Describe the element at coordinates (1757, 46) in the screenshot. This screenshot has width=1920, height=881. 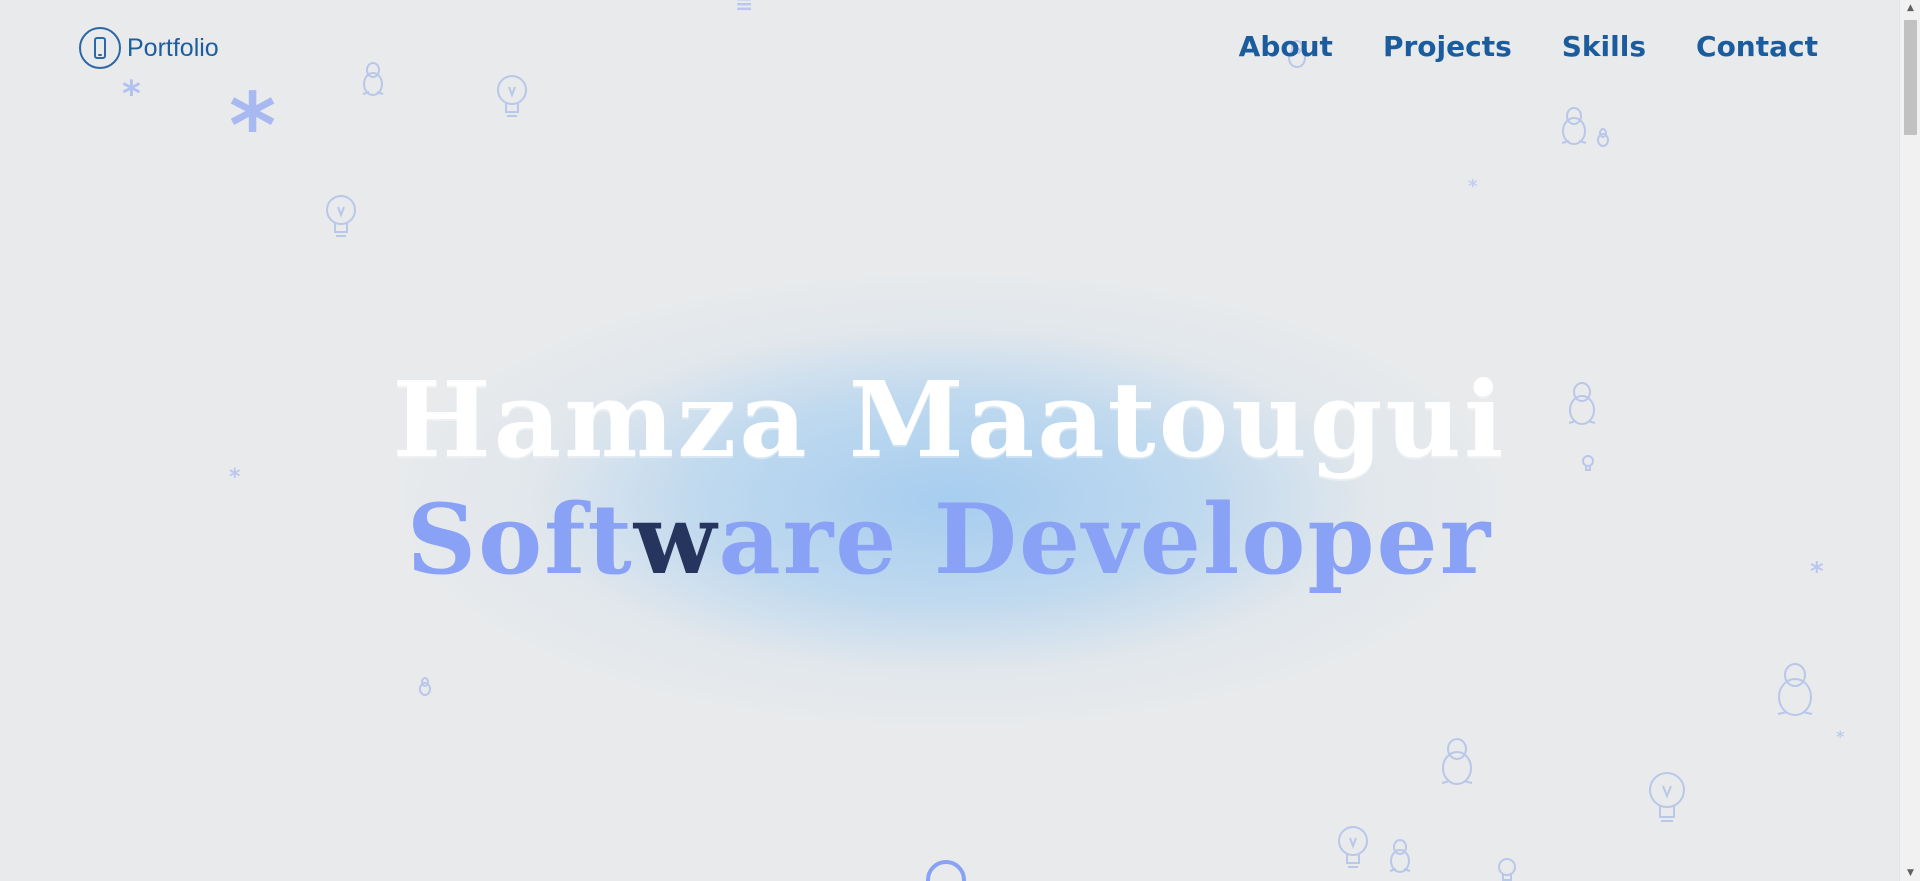
I see `nav-contact: Contact` at that location.